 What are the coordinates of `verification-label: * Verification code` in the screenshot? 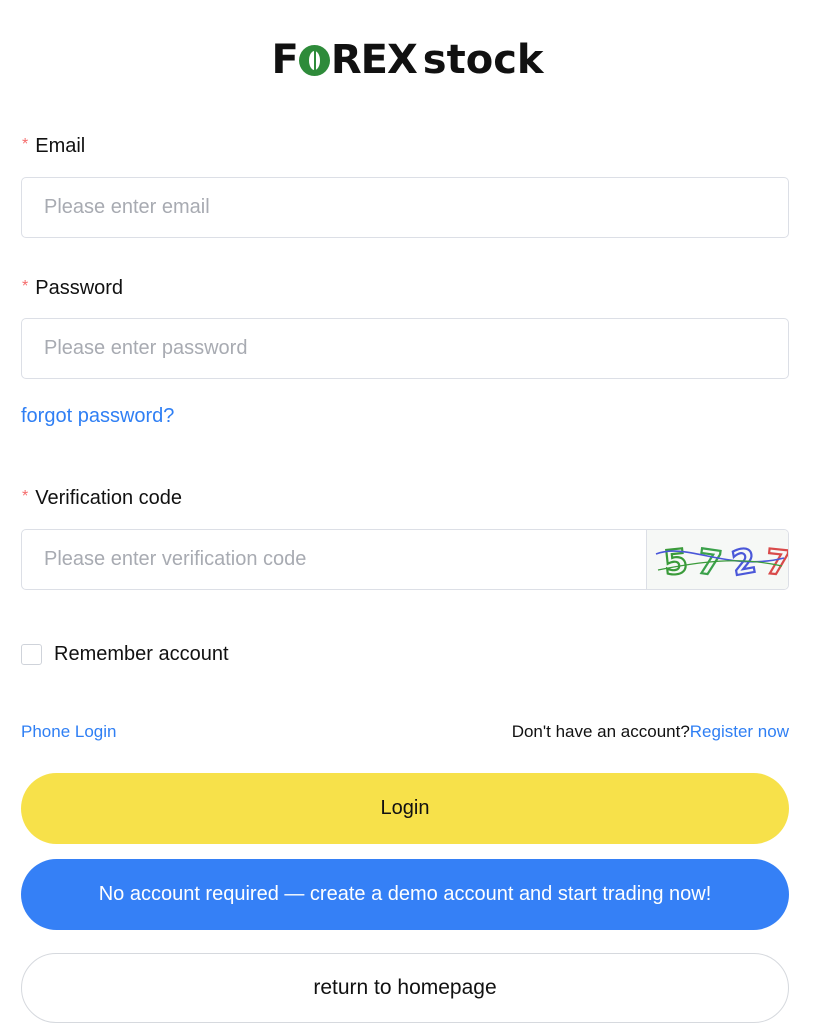 It's located at (102, 498).